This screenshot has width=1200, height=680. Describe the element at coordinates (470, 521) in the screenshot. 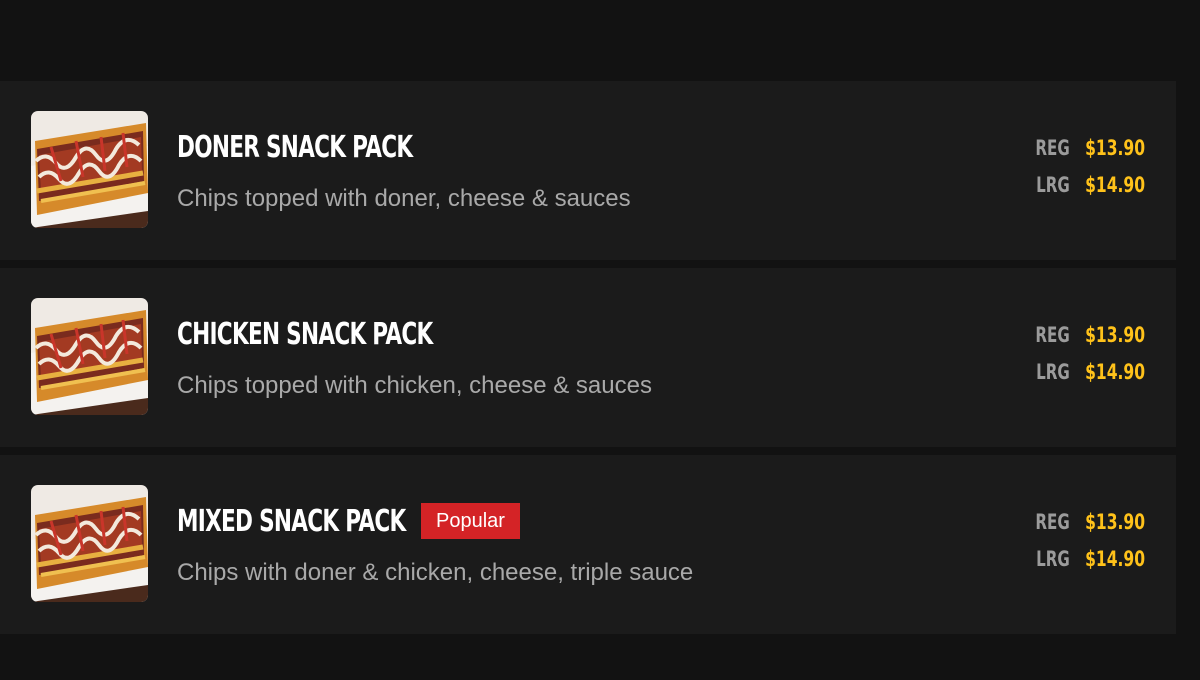

I see `popular-badge: Popular` at that location.